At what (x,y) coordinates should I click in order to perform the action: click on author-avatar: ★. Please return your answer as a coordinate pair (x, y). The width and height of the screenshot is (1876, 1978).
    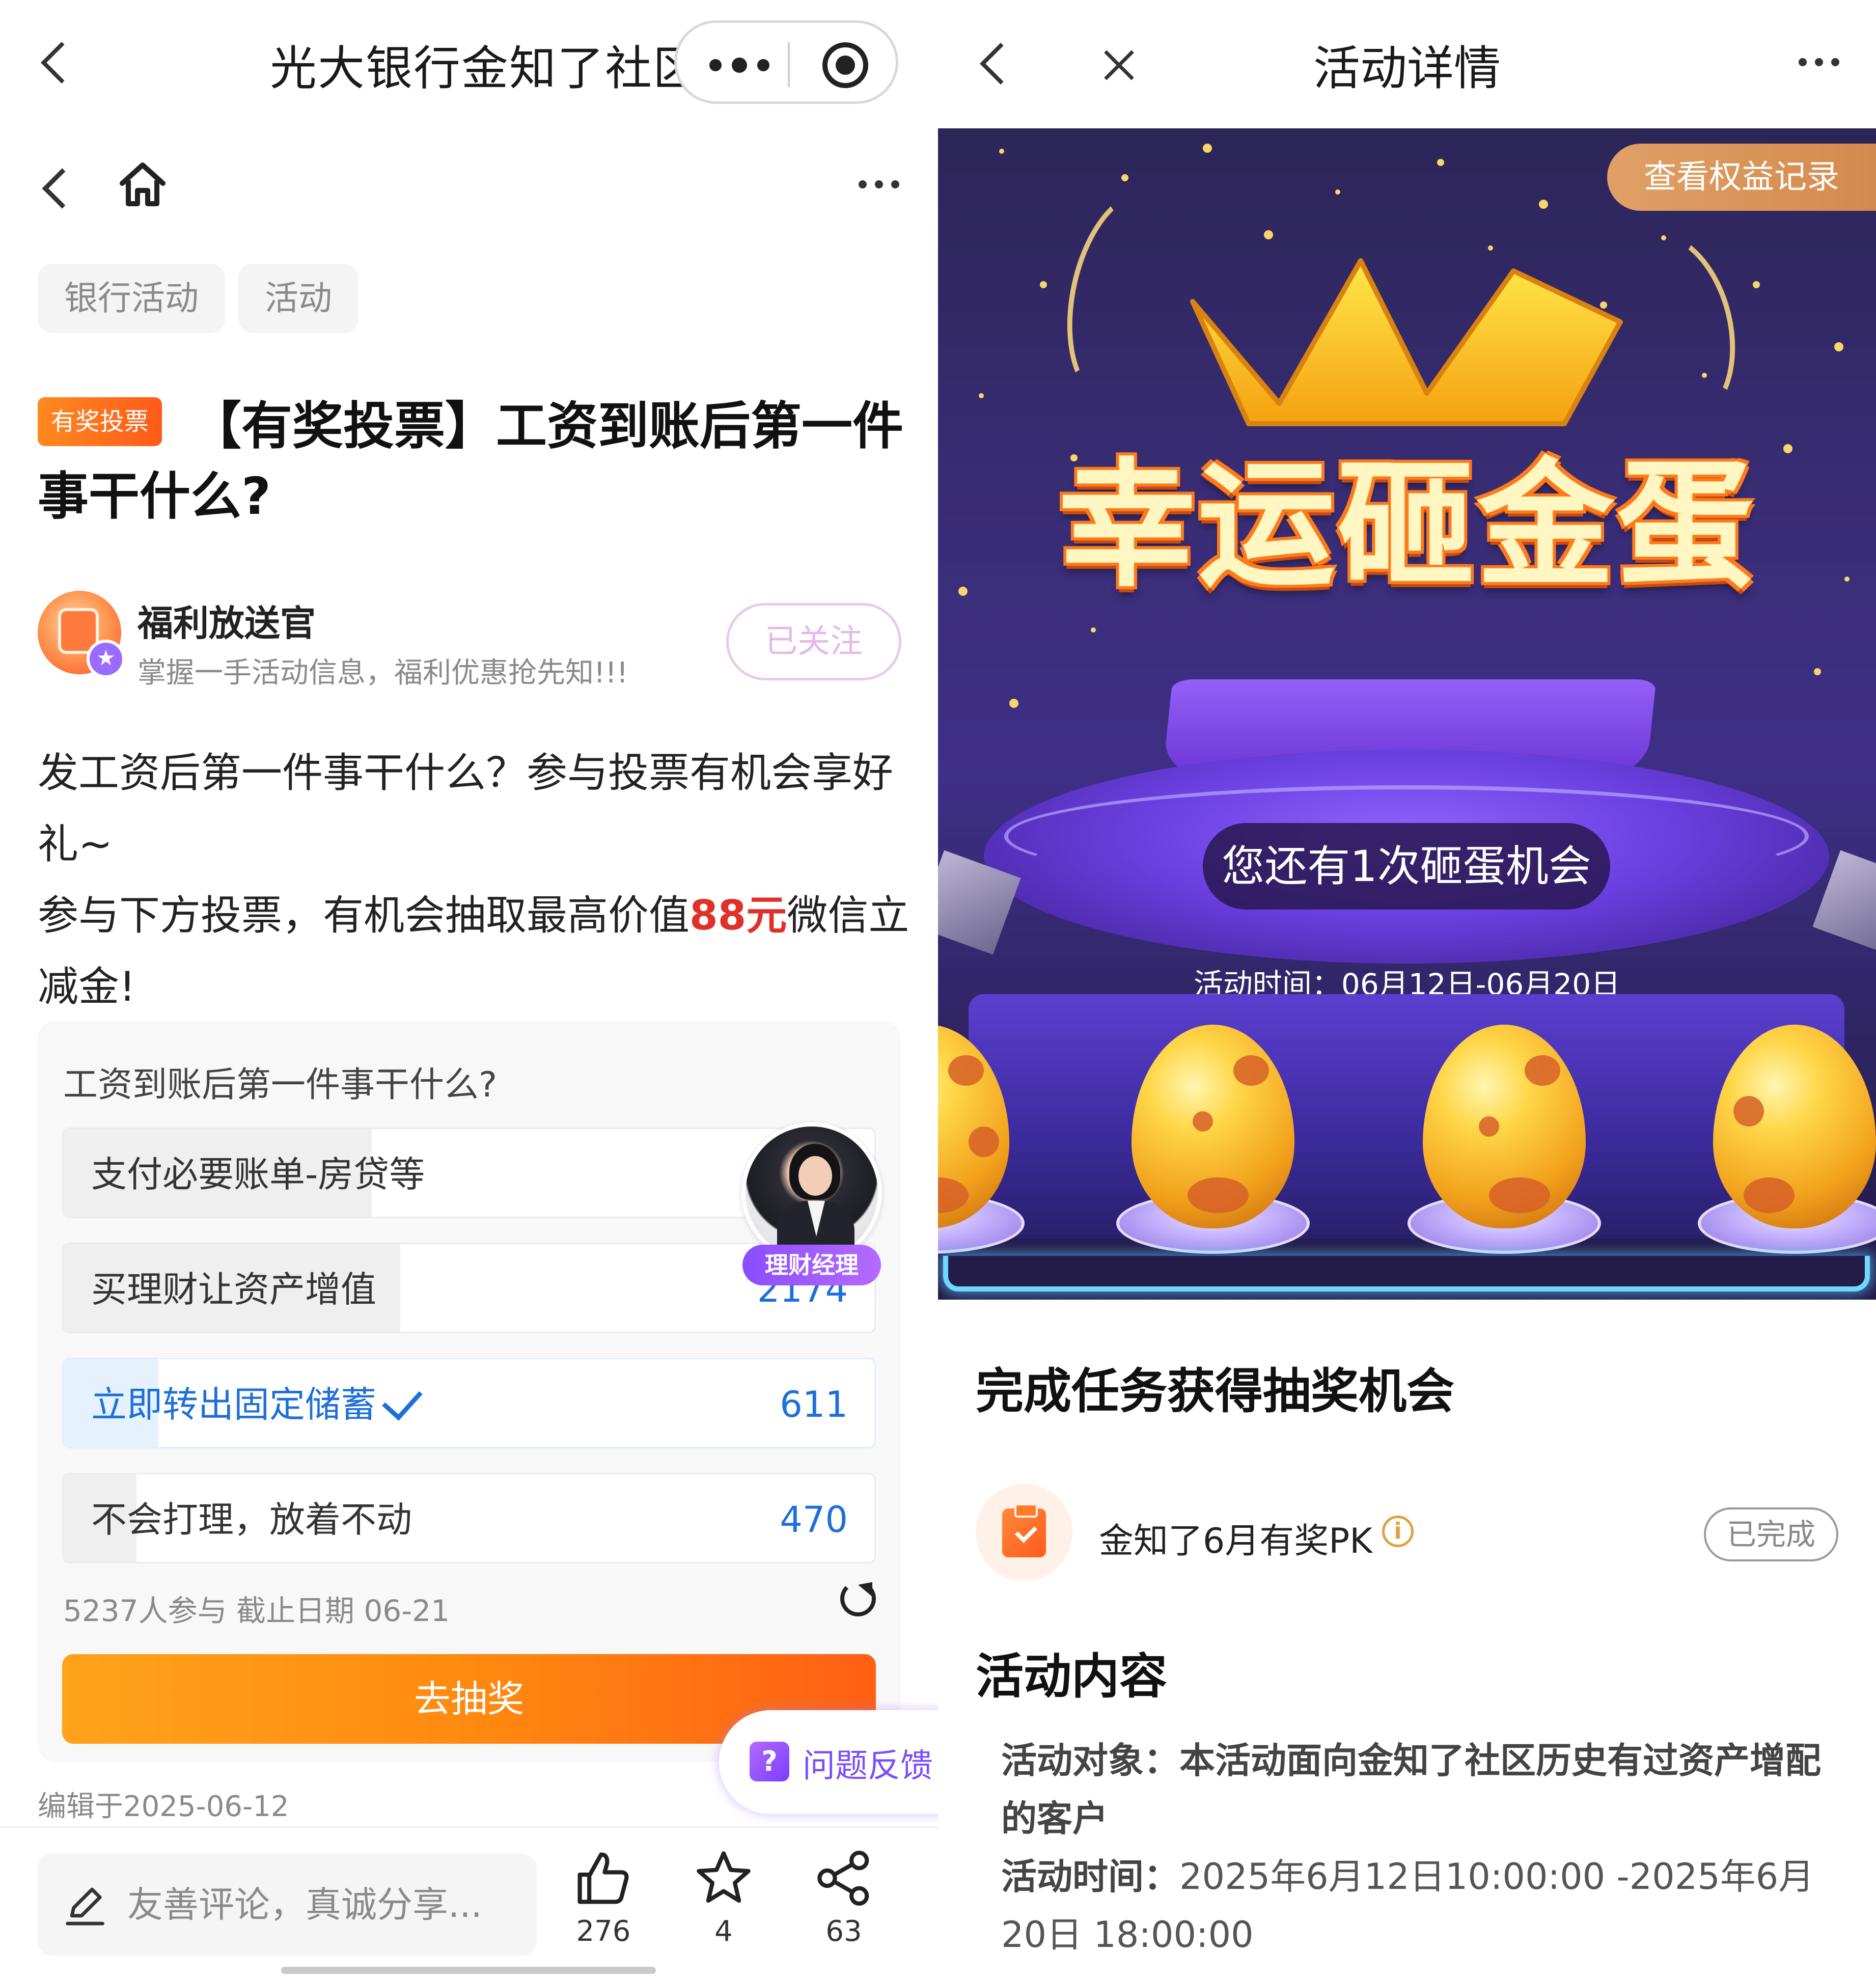
    Looking at the image, I should click on (82, 634).